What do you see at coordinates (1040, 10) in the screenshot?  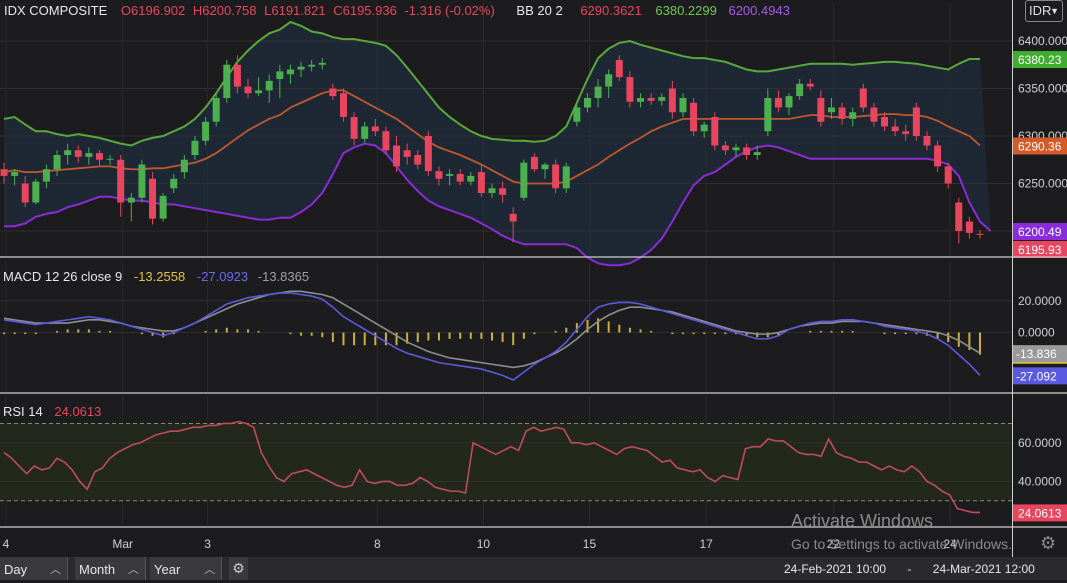 I see `currency-label: IDR` at bounding box center [1040, 10].